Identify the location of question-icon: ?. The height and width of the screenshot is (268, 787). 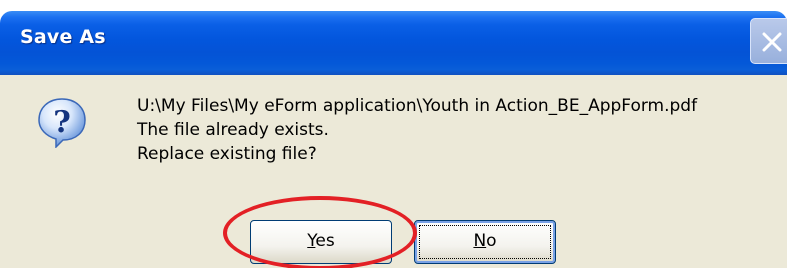
(62, 123).